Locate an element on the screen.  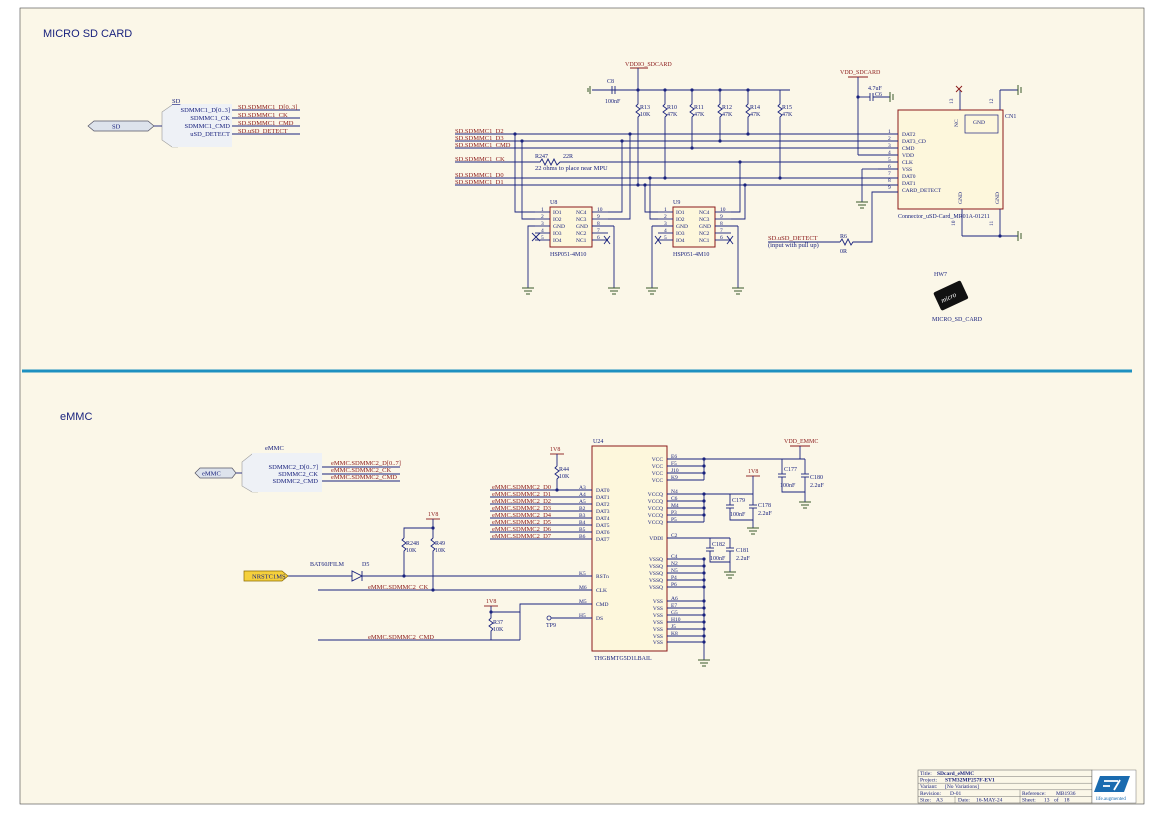
emmc-block-net-2: eMMC.SDMMC2_CMD is located at coordinates (364, 477).